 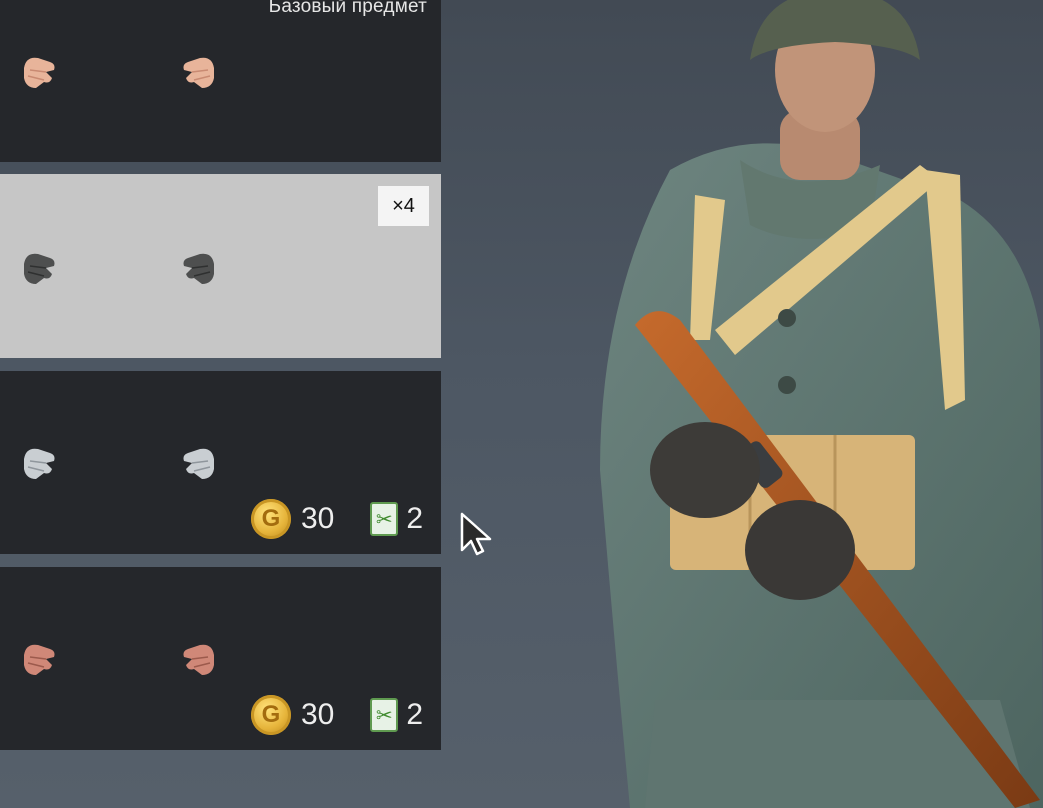 What do you see at coordinates (347, 8) in the screenshot?
I see `item-title: Базовый предмет` at bounding box center [347, 8].